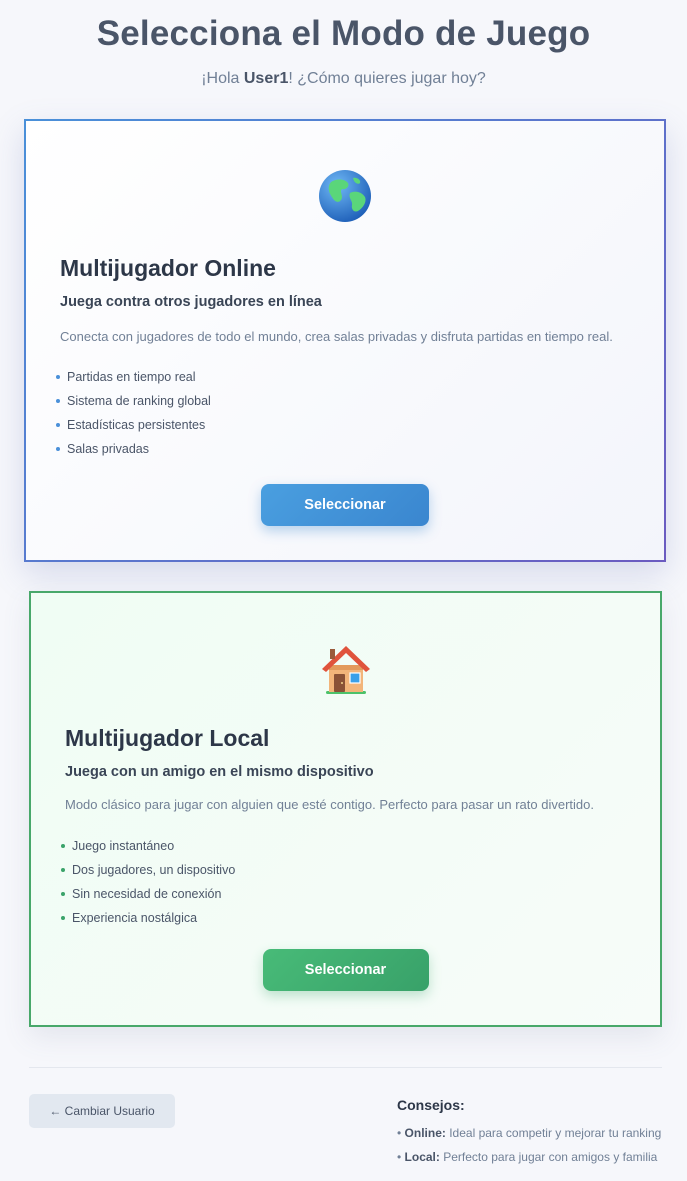 The height and width of the screenshot is (1181, 687). Describe the element at coordinates (346, 668) in the screenshot. I see `house-icon` at that location.